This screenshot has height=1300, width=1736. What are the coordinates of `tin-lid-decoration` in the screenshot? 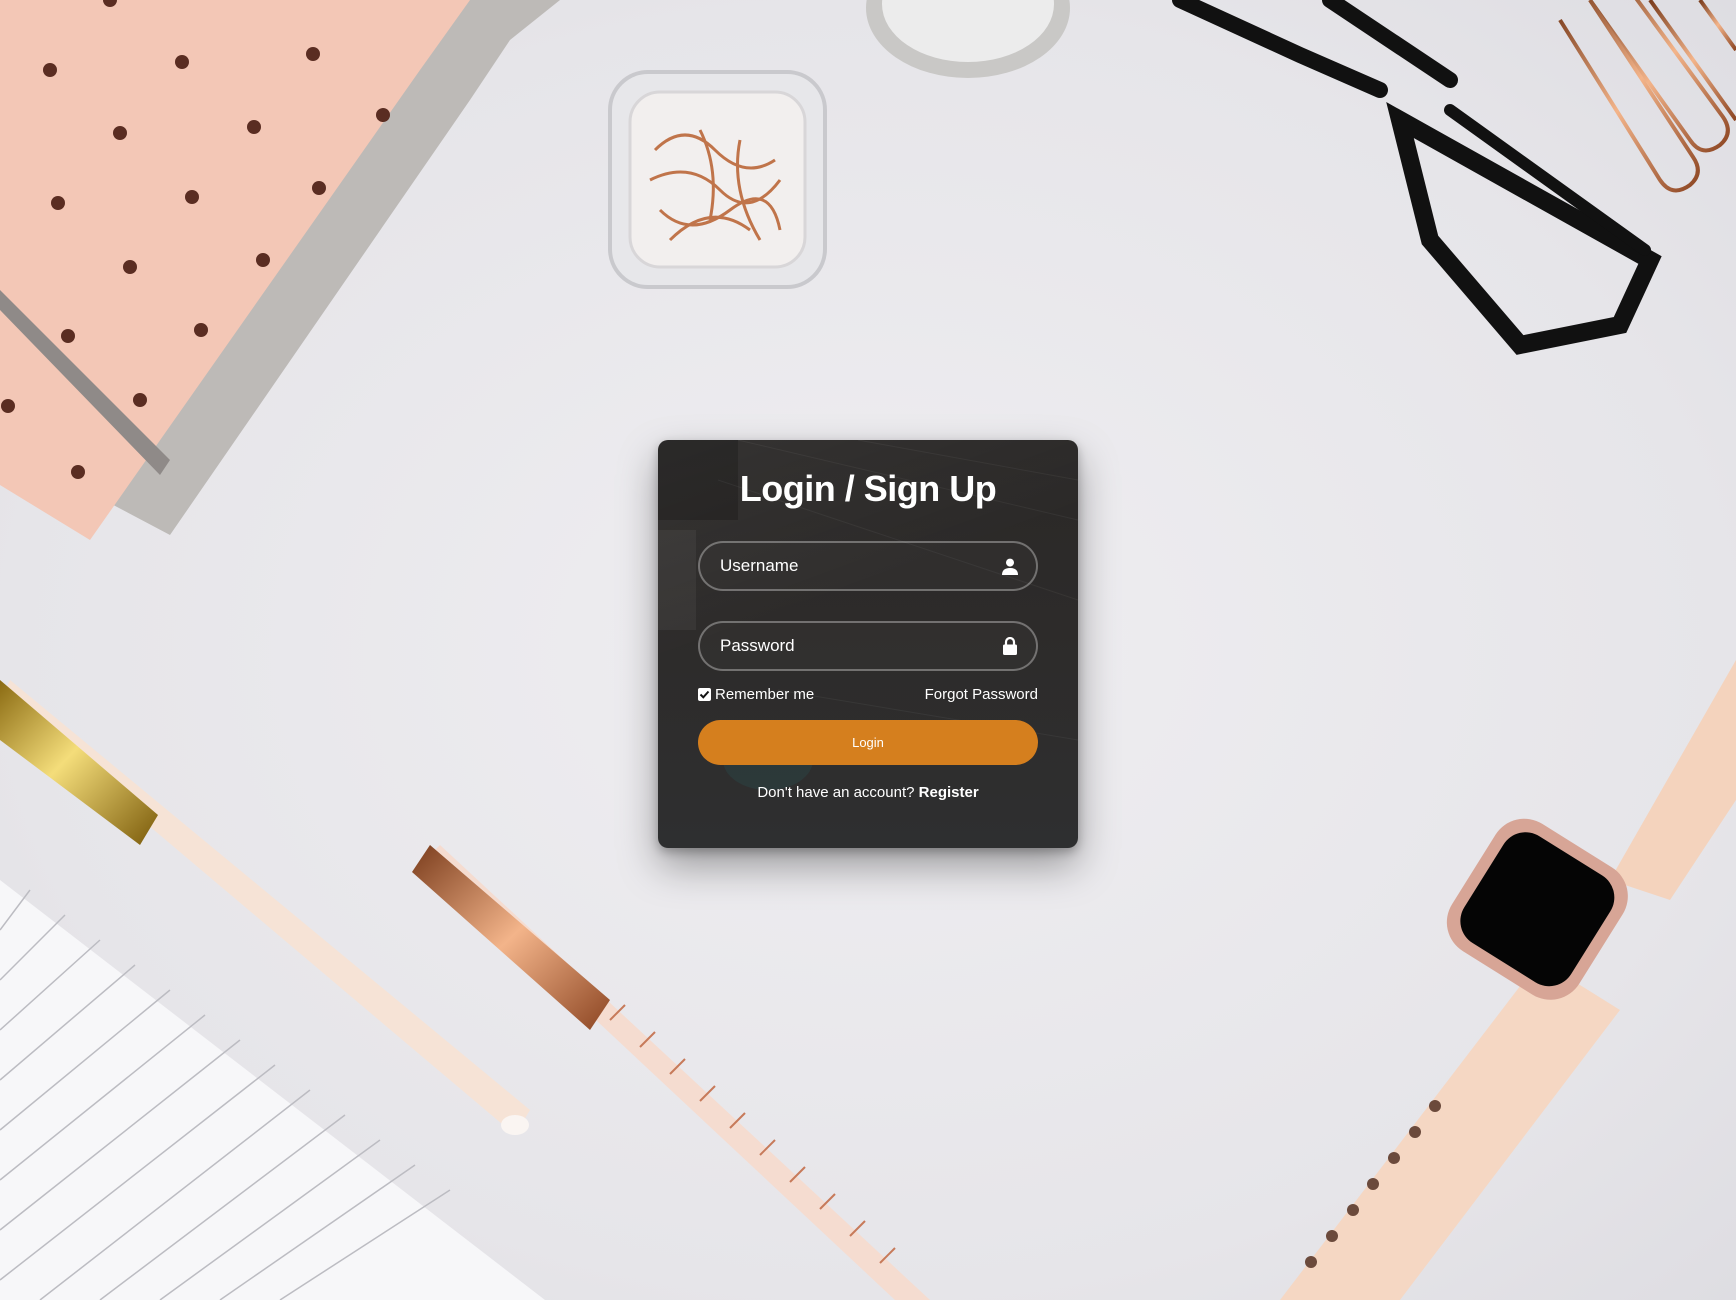 It's located at (968, 39).